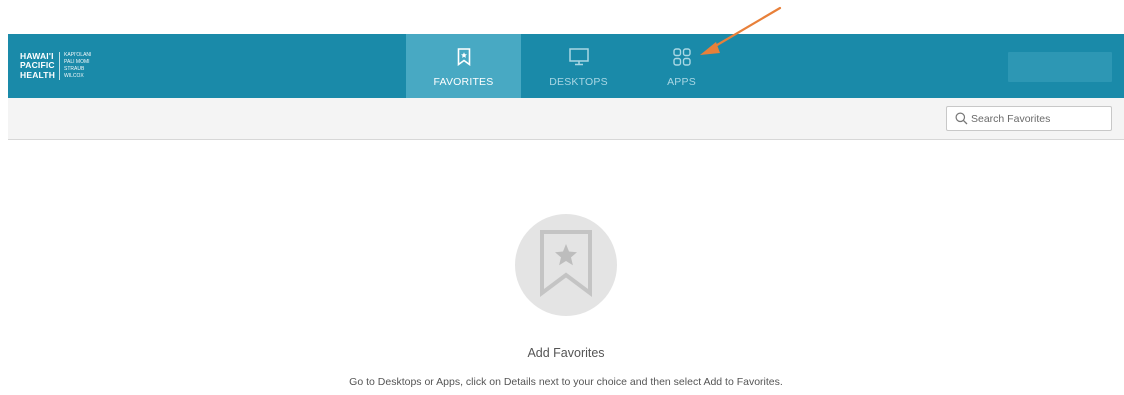  I want to click on logo-main-text: HAWAI'I PACIFIC HEALTH, so click(38, 66).